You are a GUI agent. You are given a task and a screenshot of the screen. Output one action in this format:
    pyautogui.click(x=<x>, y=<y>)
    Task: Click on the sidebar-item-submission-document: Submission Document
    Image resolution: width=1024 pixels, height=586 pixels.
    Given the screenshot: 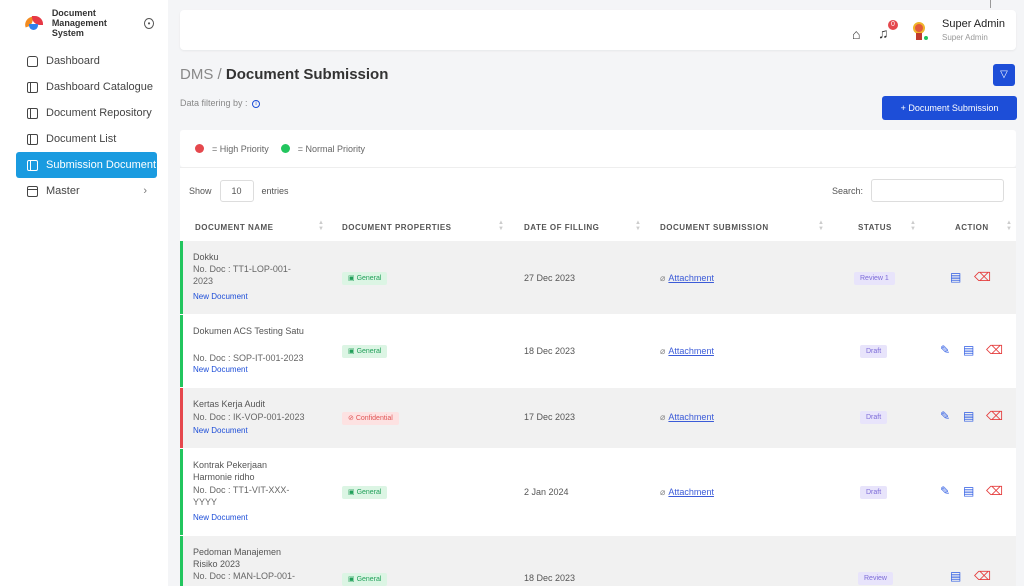 What is the action you would take?
    pyautogui.click(x=86, y=165)
    